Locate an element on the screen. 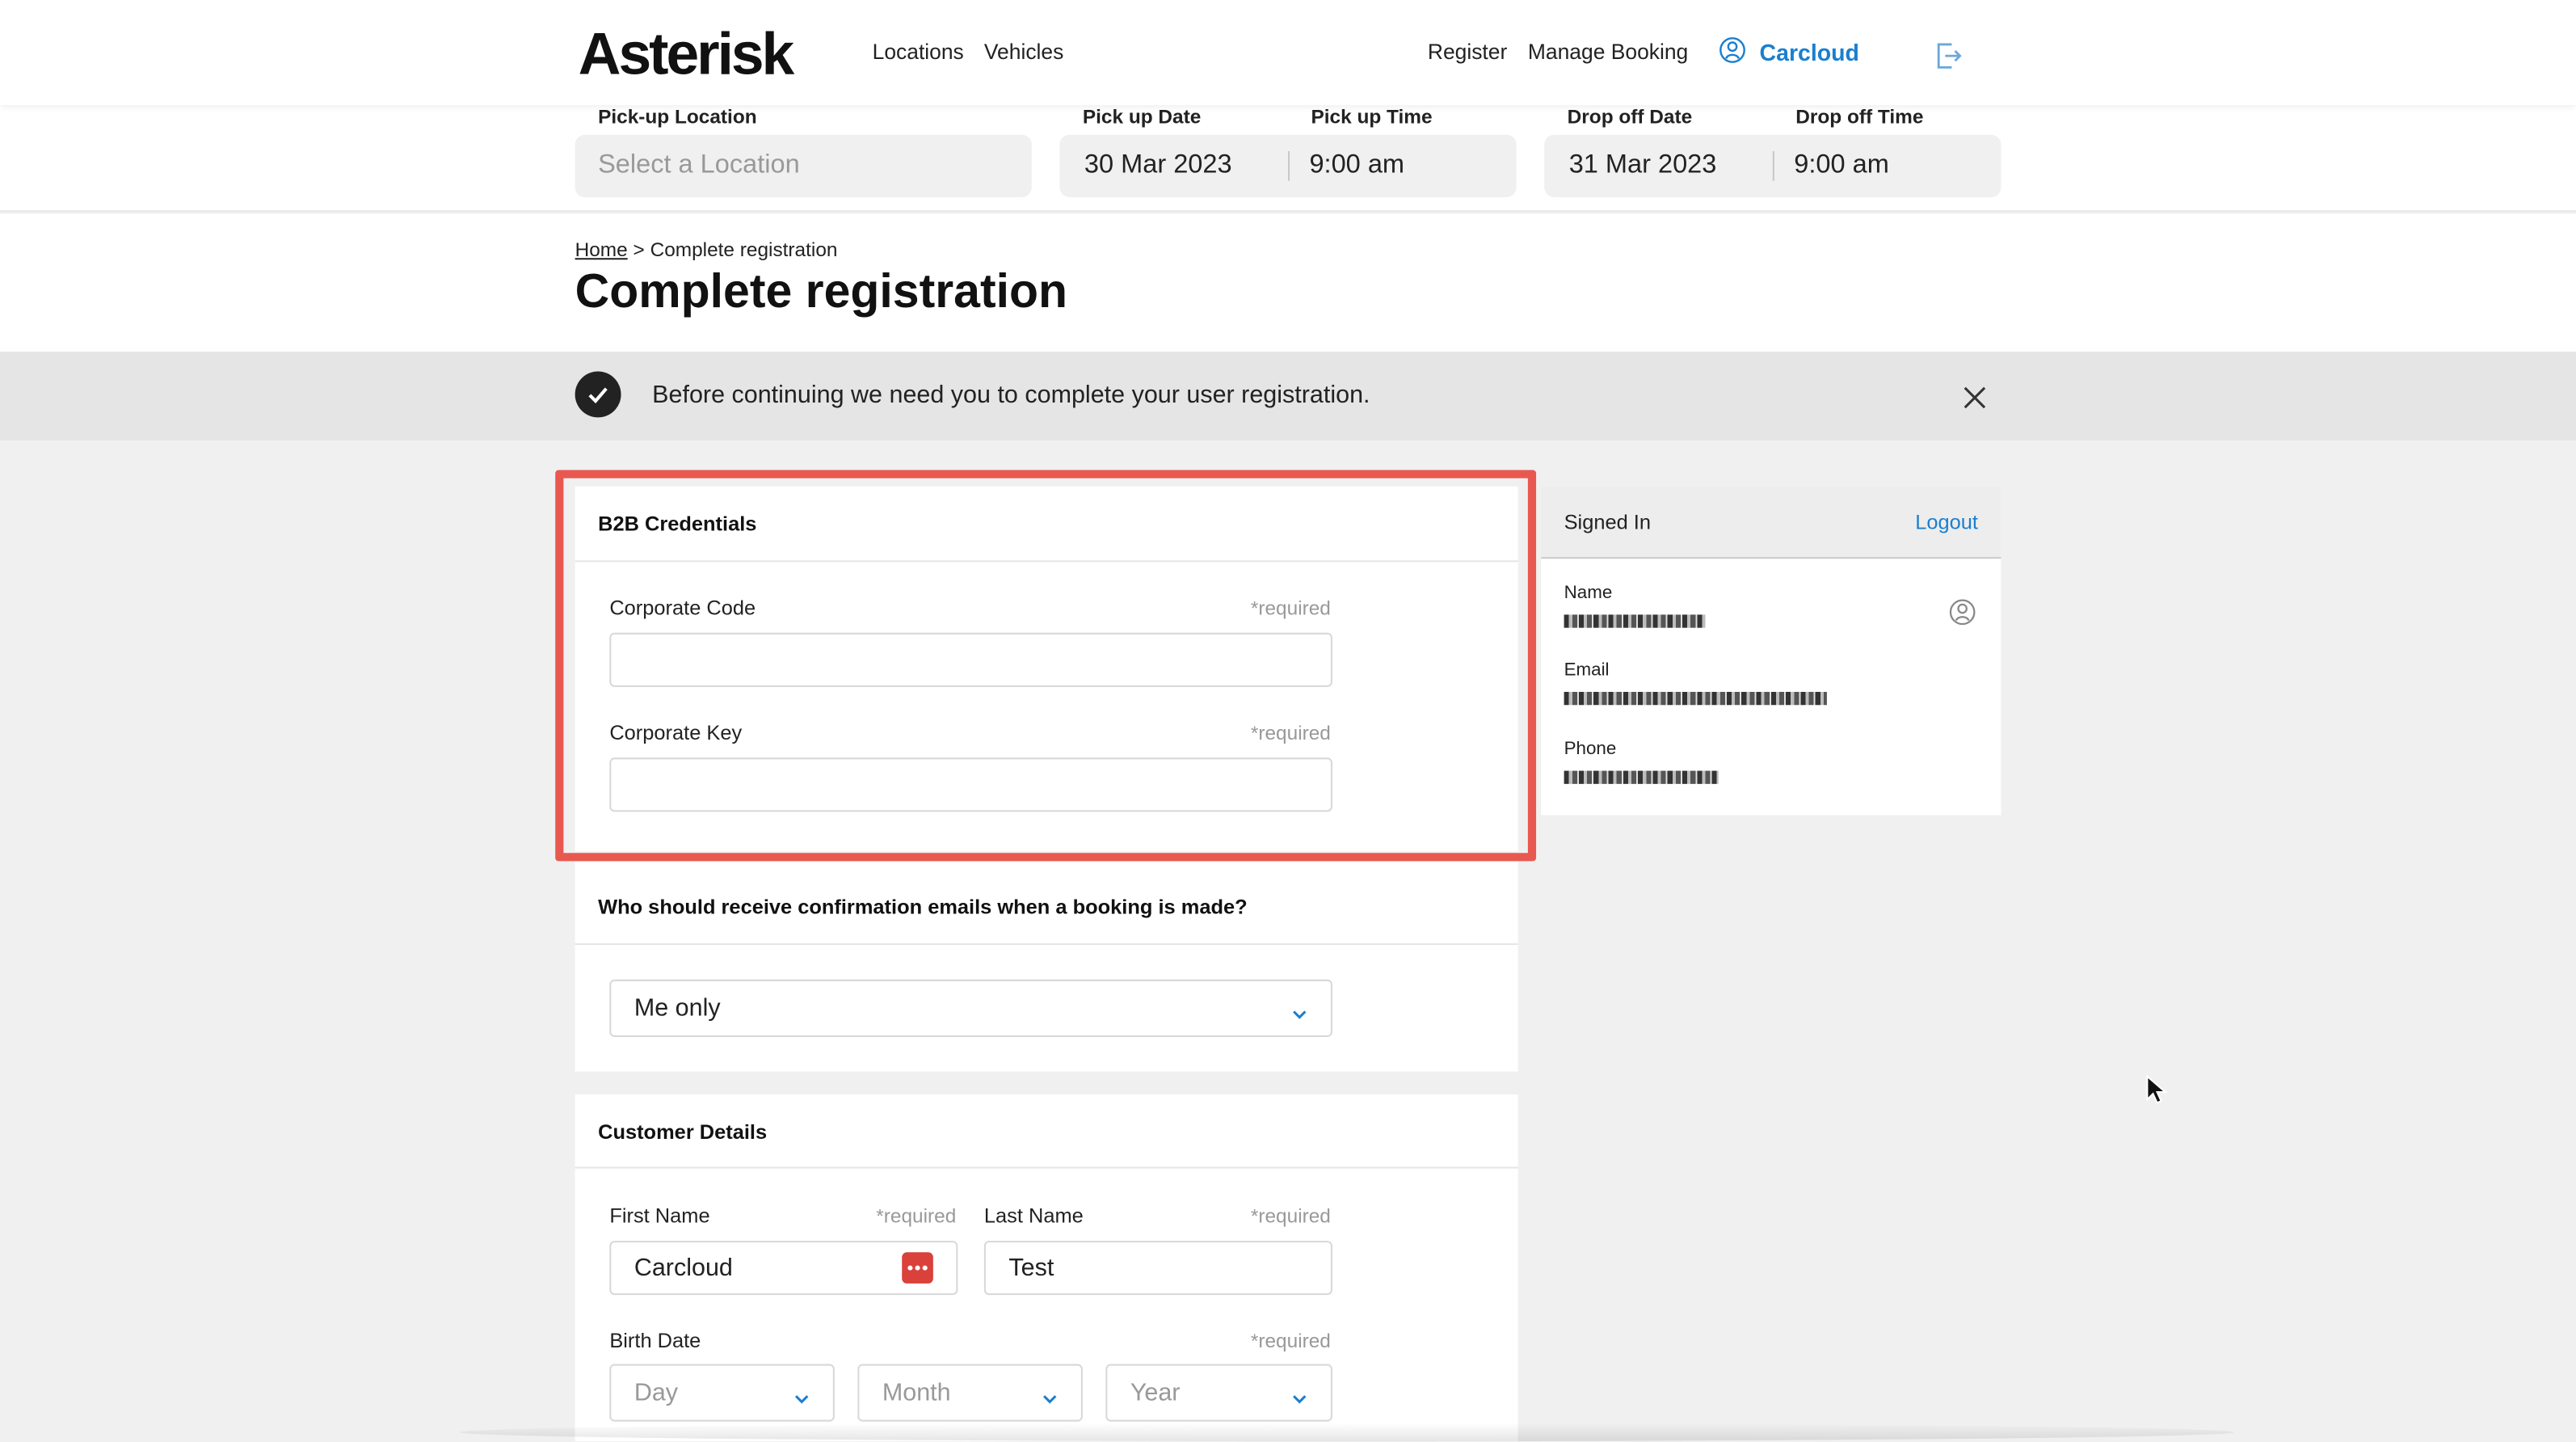 The height and width of the screenshot is (1442, 2576). signed-in-header: Signed In Logout is located at coordinates (1771, 522).